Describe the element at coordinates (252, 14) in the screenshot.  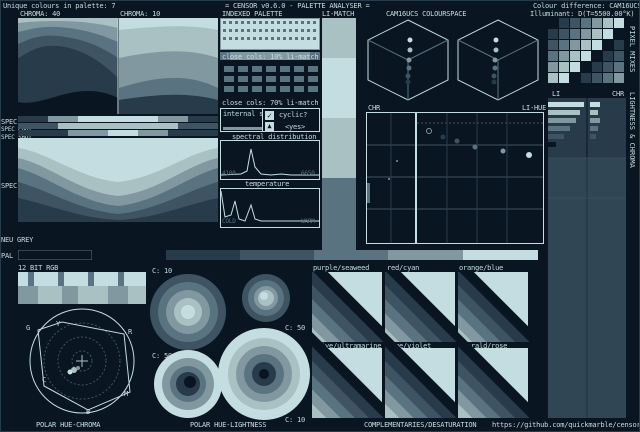
I see `indexed-palette-label: INDEXED PALETTE` at that location.